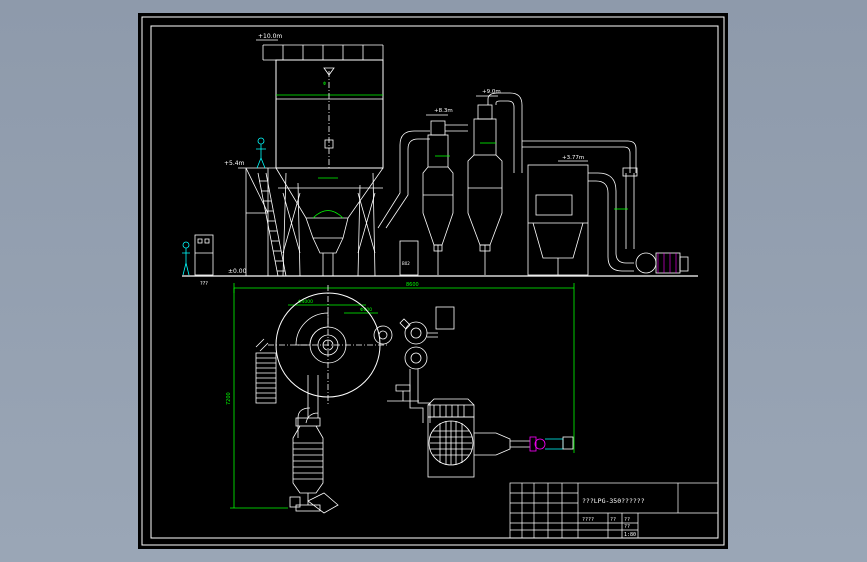 Image resolution: width=867 pixels, height=562 pixels. I want to click on heater-box, so click(409, 258).